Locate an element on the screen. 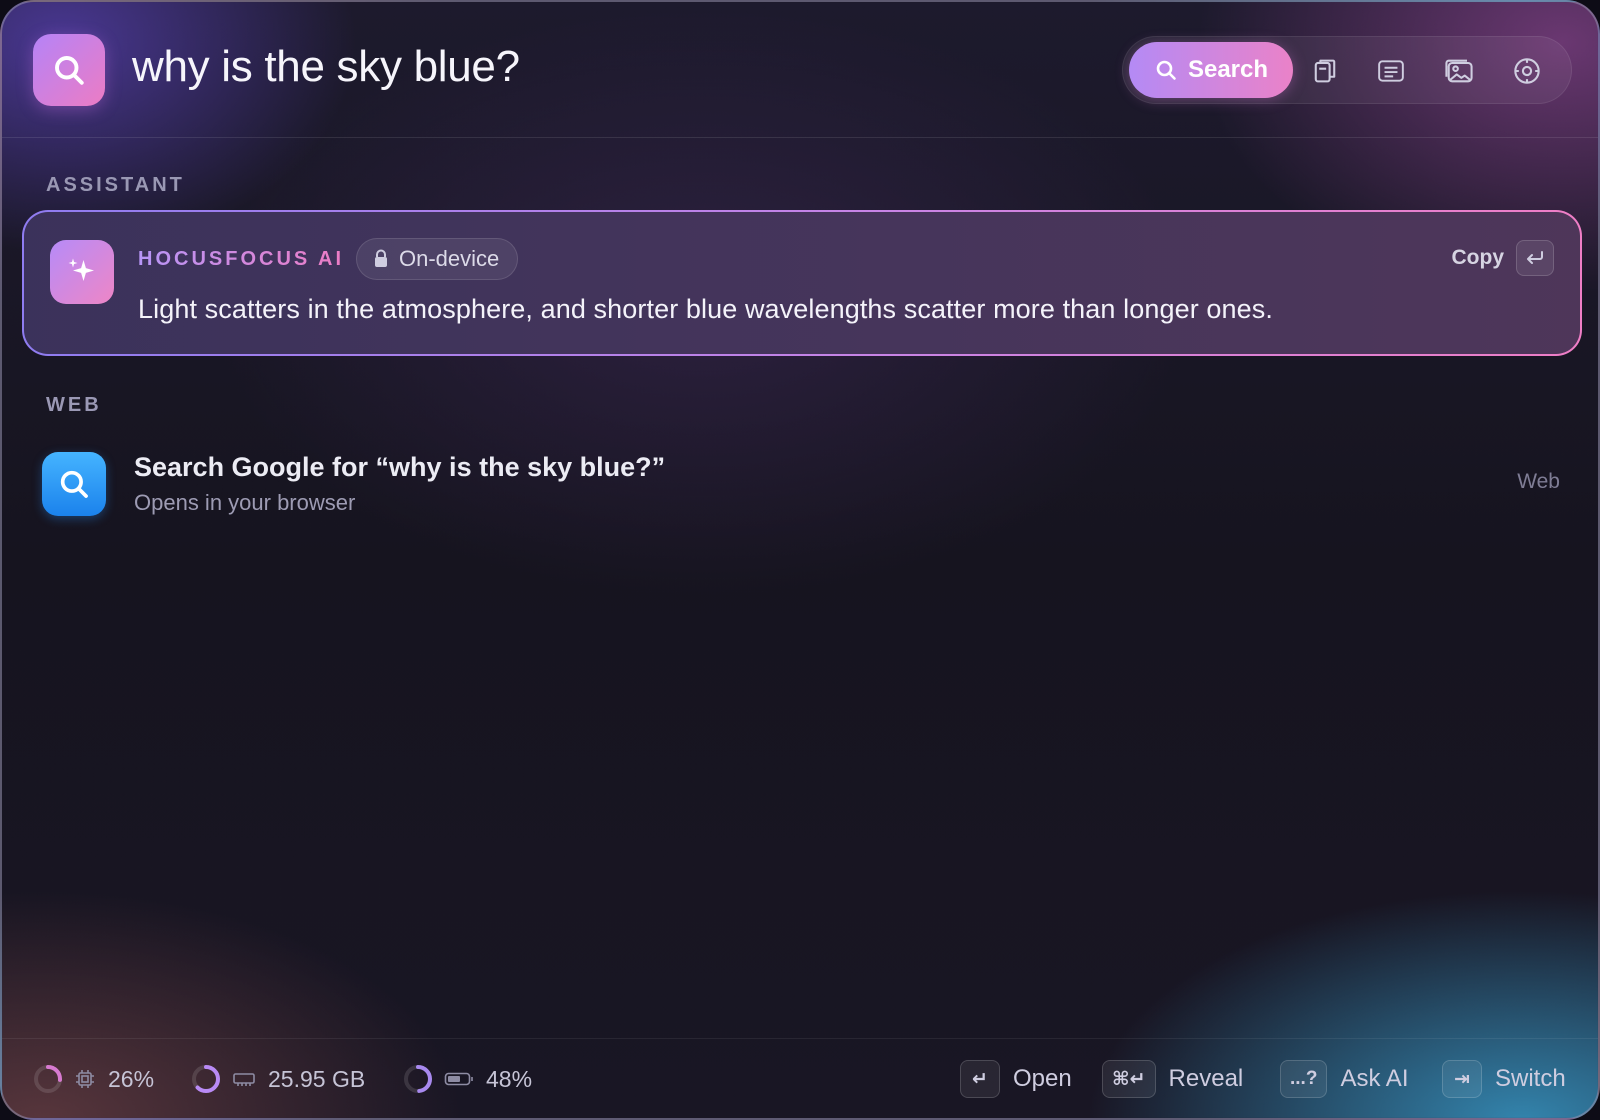  reveal-hint-label: Reveal is located at coordinates (1206, 1078).